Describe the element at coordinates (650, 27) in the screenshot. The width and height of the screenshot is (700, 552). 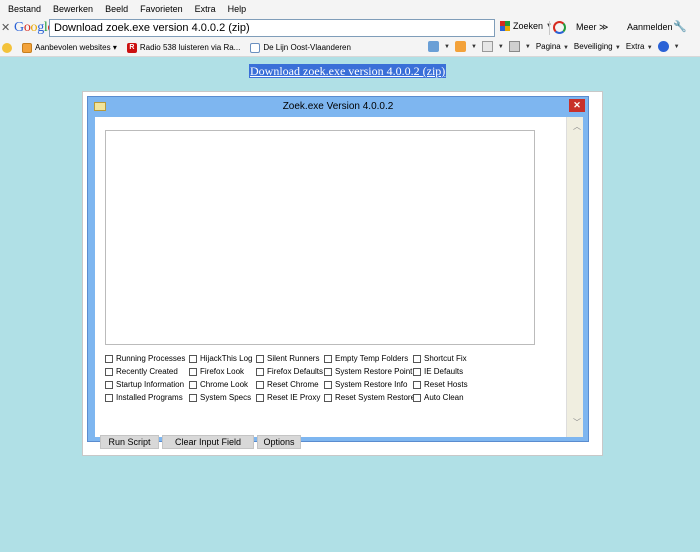
I see `aanmelden-button: Aanmelden` at that location.